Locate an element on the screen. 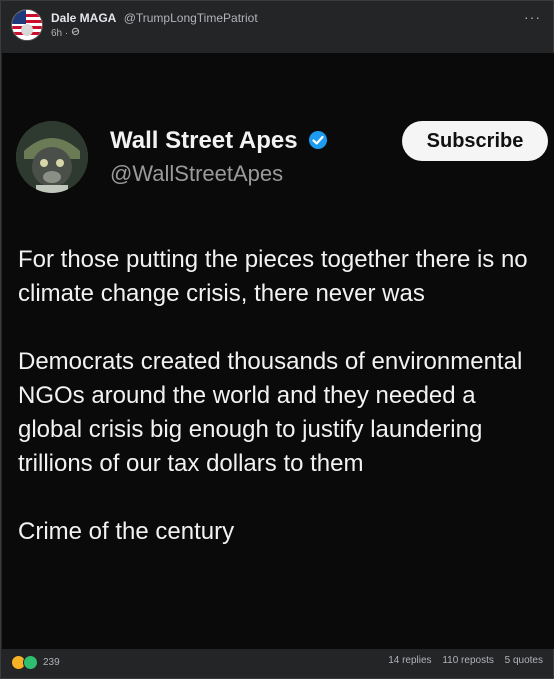 Image resolution: width=554 pixels, height=679 pixels. post-meta: 6h · is located at coordinates (65, 33).